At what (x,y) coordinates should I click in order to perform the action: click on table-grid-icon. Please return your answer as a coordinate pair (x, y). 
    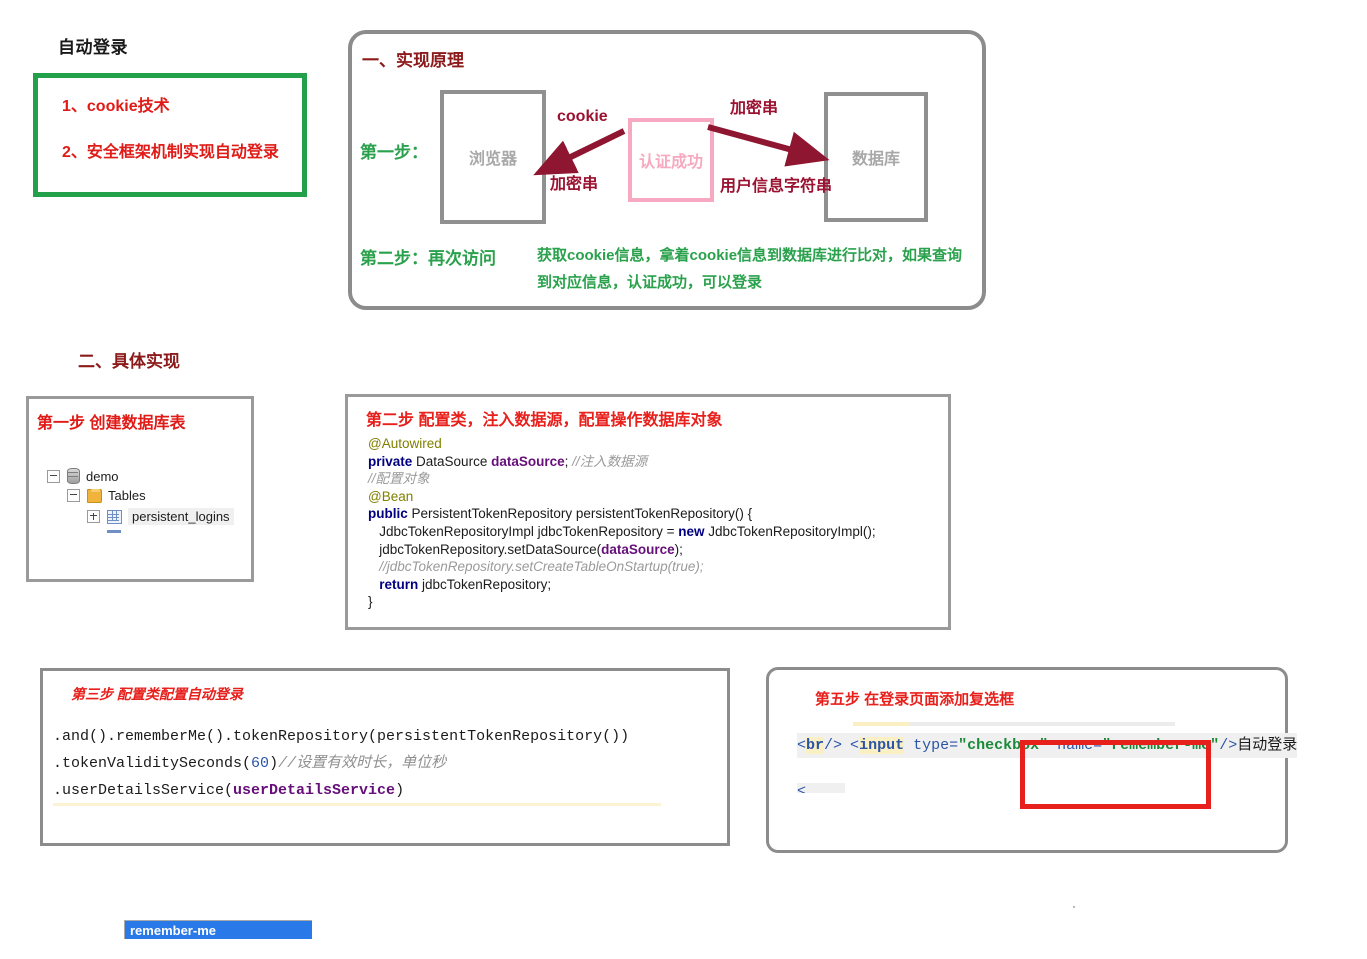
    Looking at the image, I should click on (114, 516).